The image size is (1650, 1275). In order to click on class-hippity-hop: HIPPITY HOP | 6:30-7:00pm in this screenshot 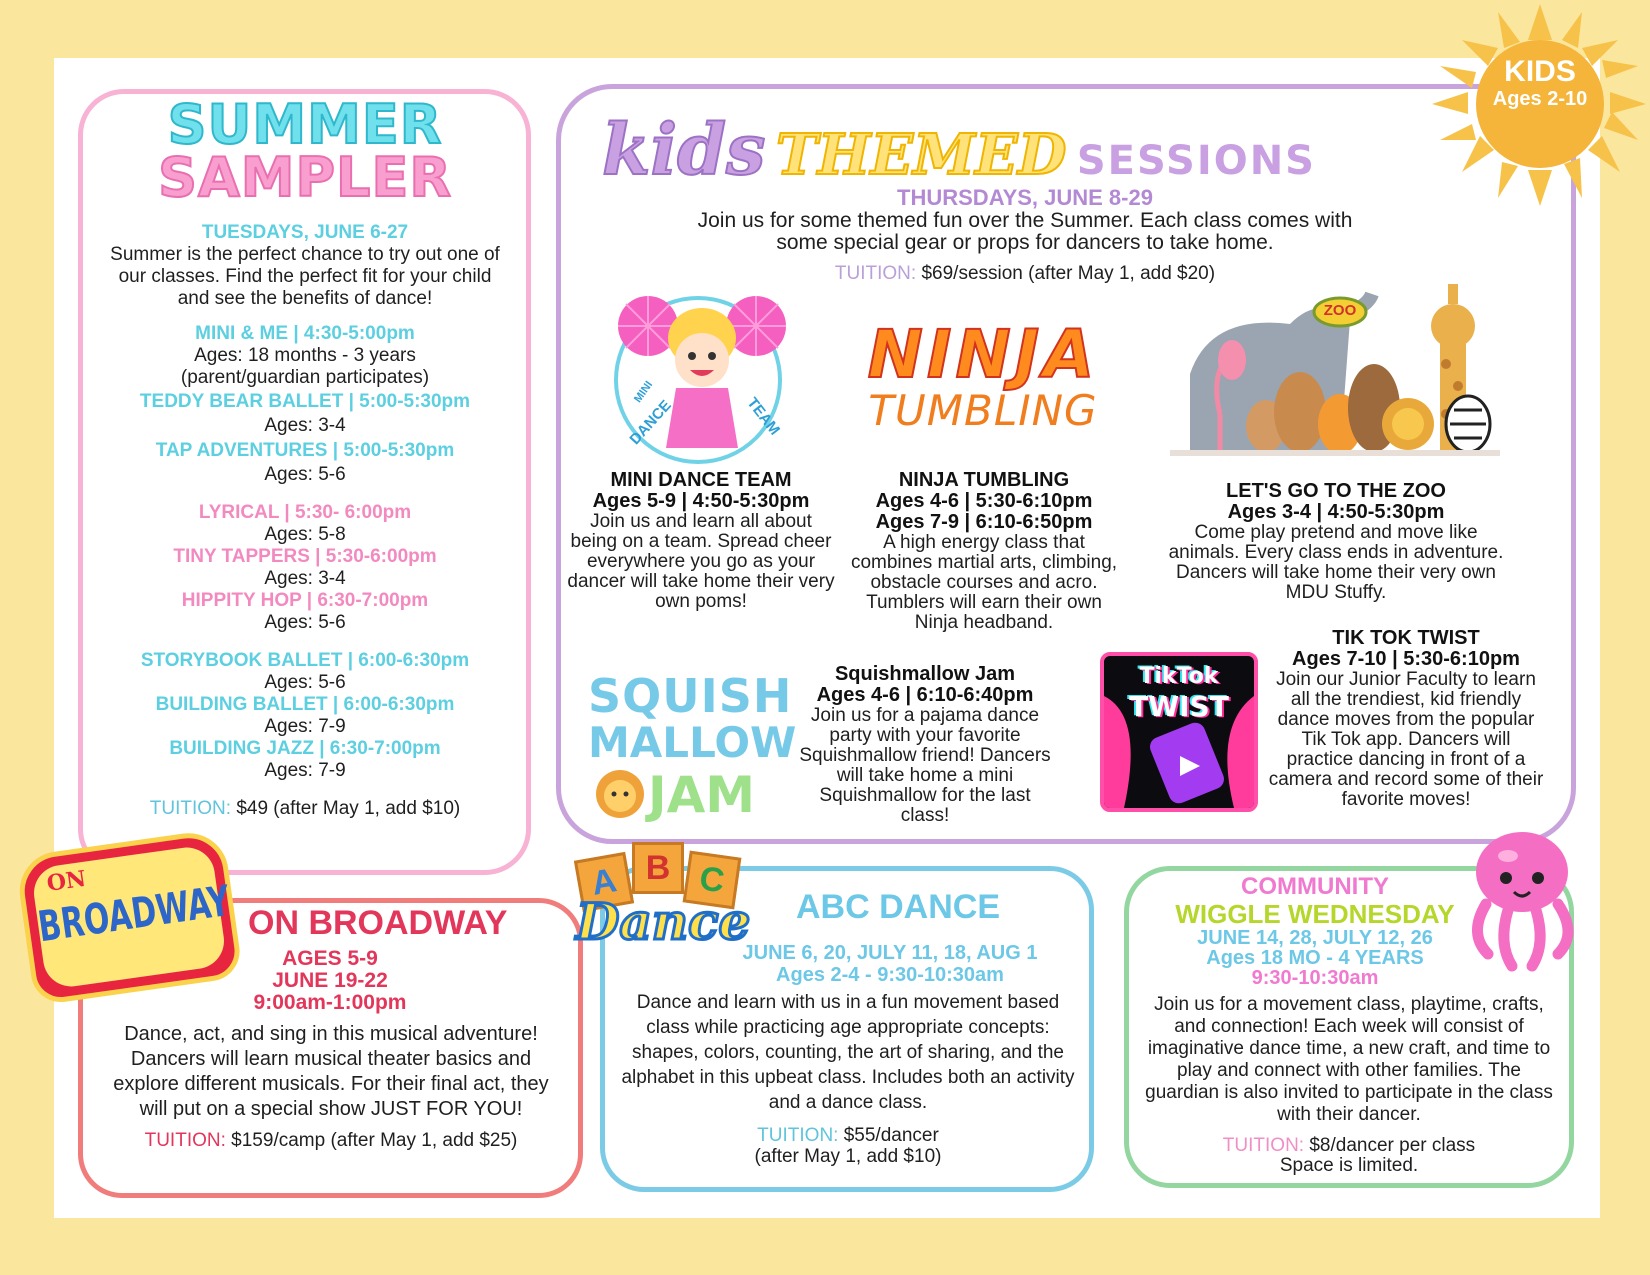, I will do `click(305, 600)`.